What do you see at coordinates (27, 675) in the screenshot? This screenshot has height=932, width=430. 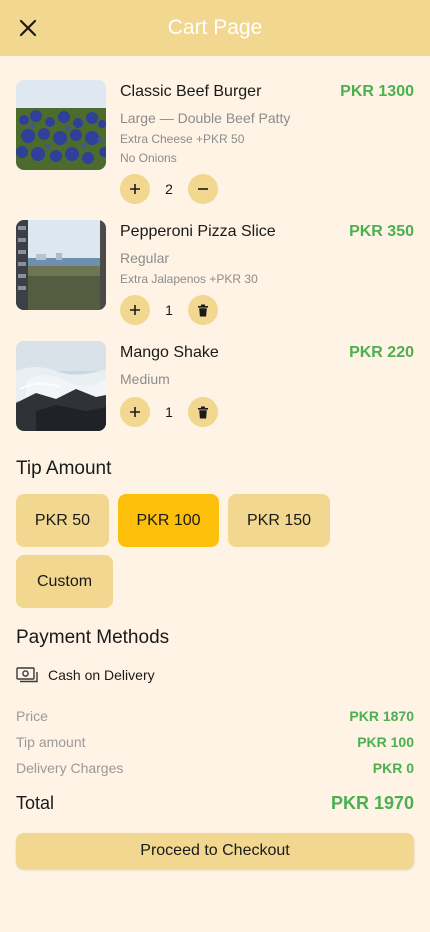 I see `cash-icon` at bounding box center [27, 675].